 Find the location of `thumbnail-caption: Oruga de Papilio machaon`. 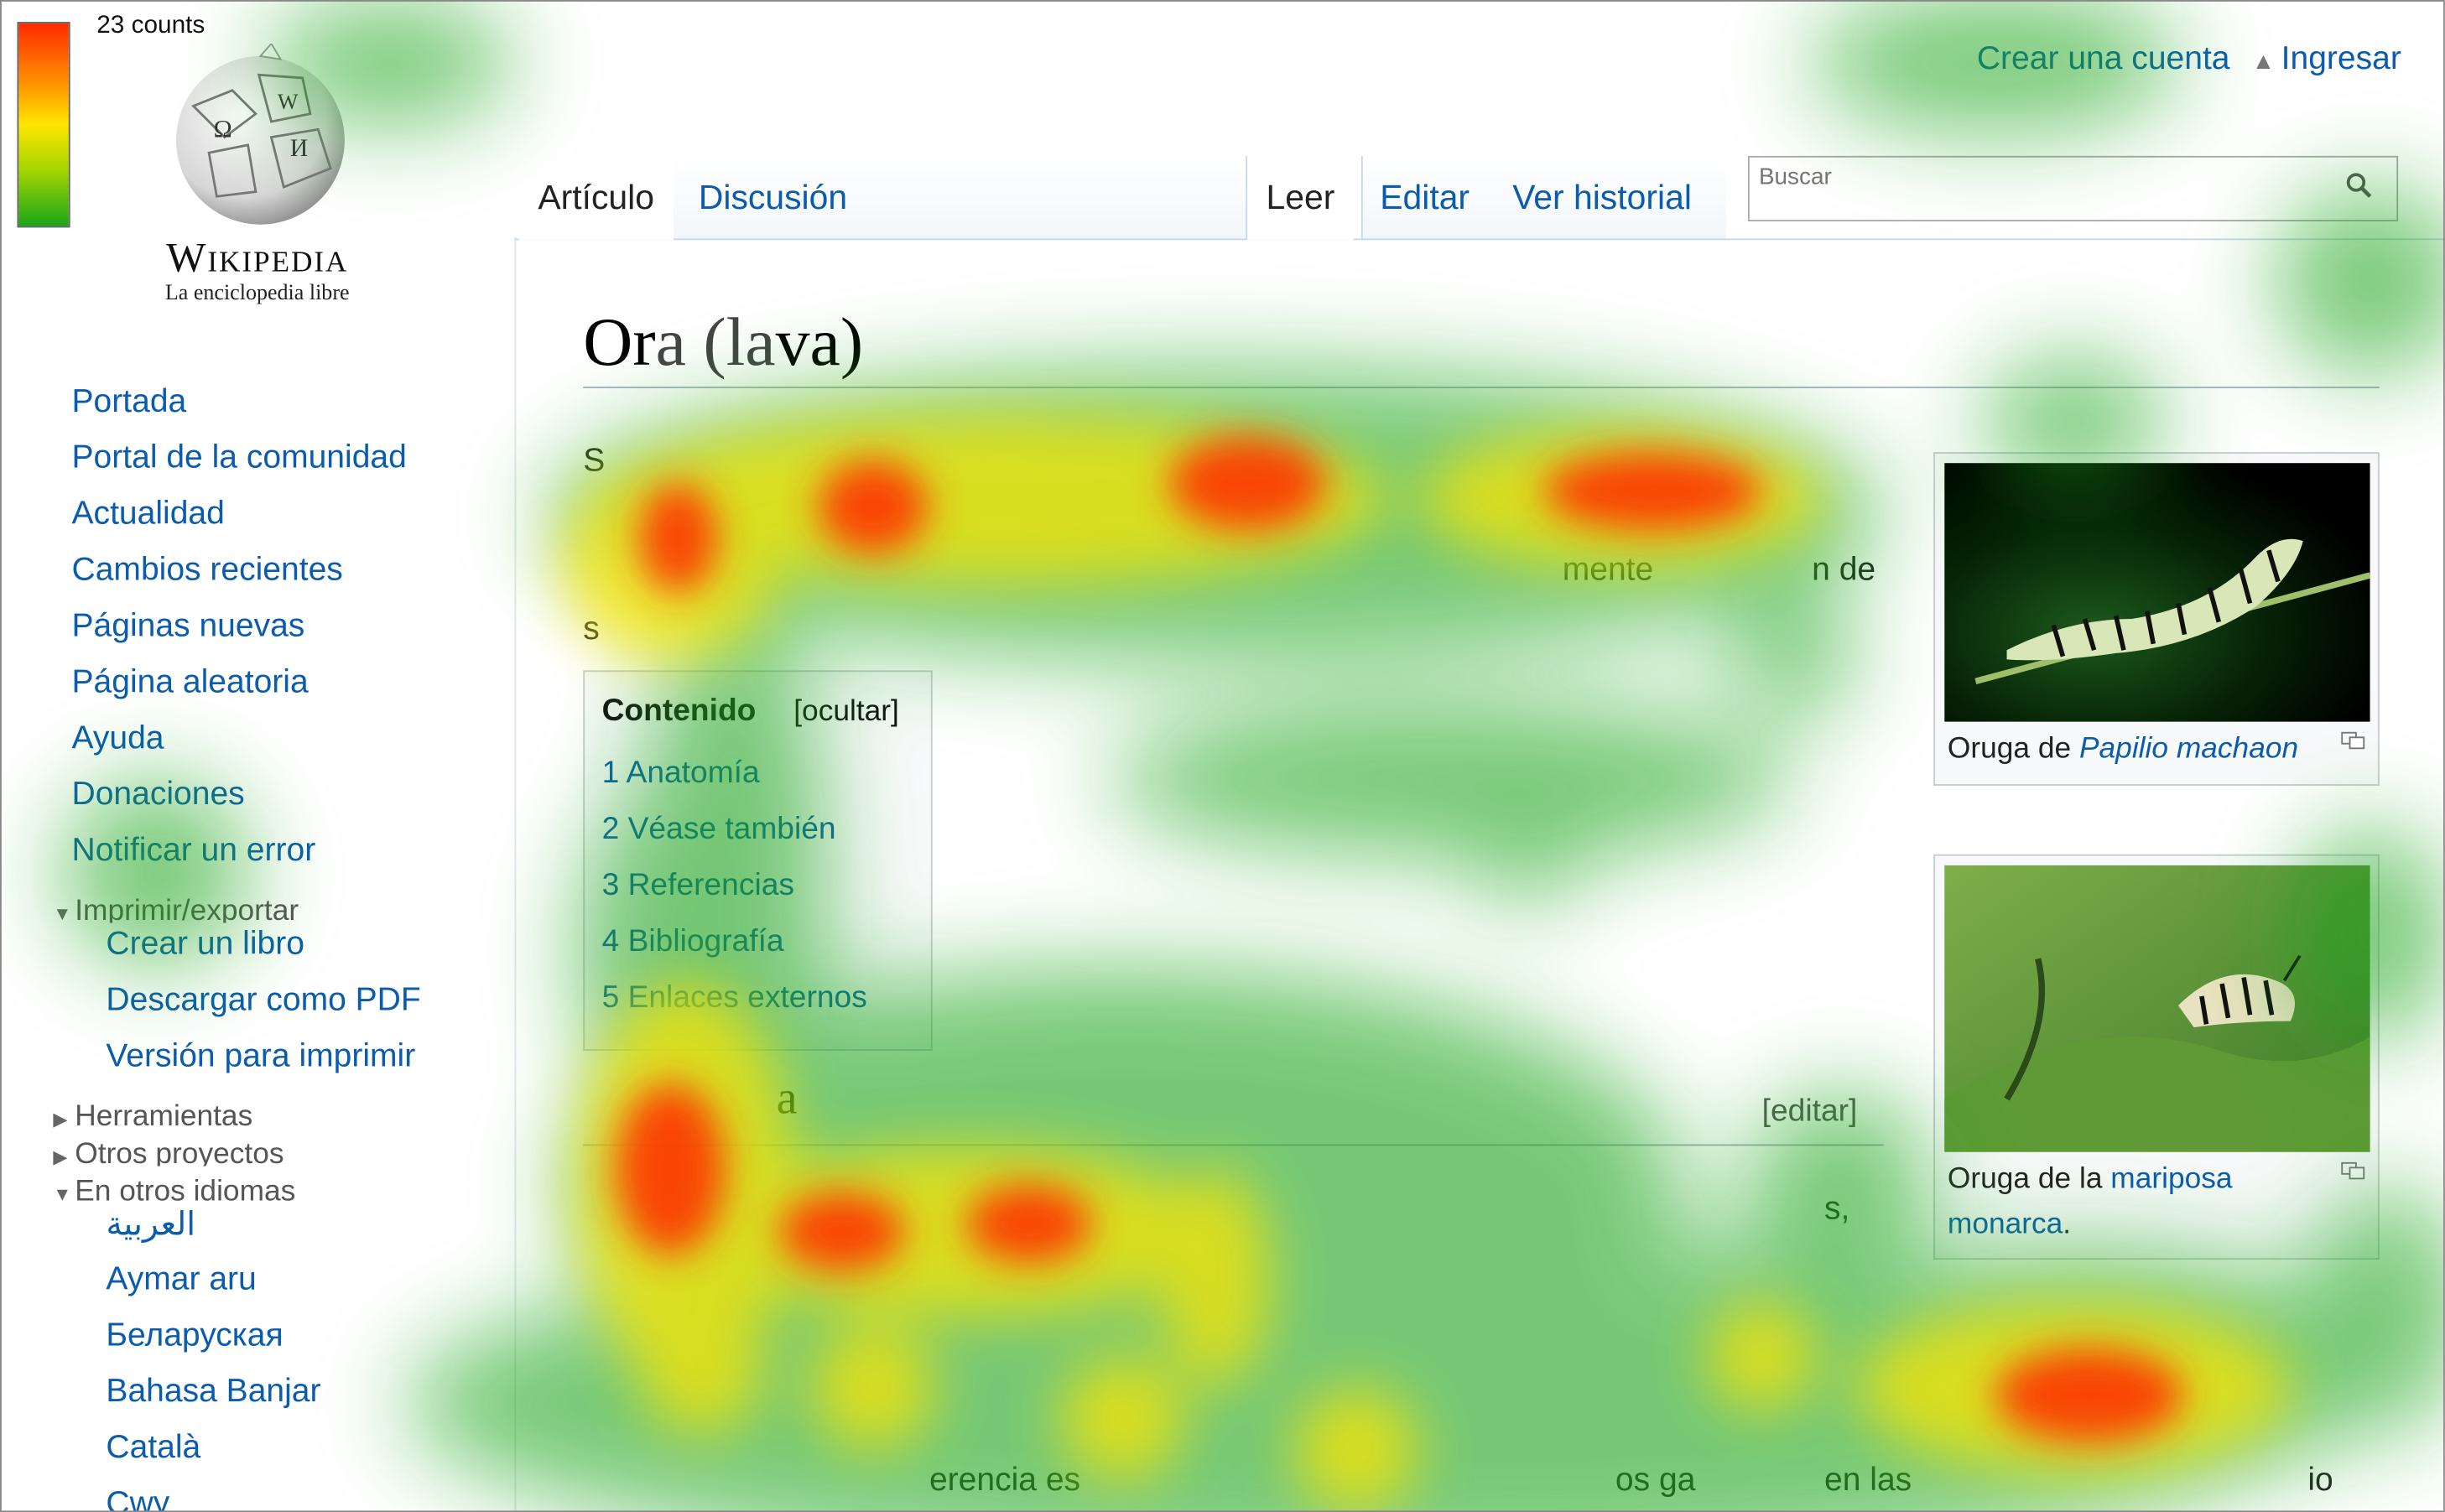

thumbnail-caption: Oruga de Papilio machaon is located at coordinates (2123, 749).